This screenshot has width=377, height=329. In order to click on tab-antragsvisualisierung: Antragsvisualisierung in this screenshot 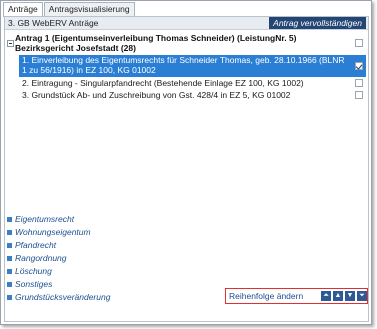, I will do `click(89, 9)`.